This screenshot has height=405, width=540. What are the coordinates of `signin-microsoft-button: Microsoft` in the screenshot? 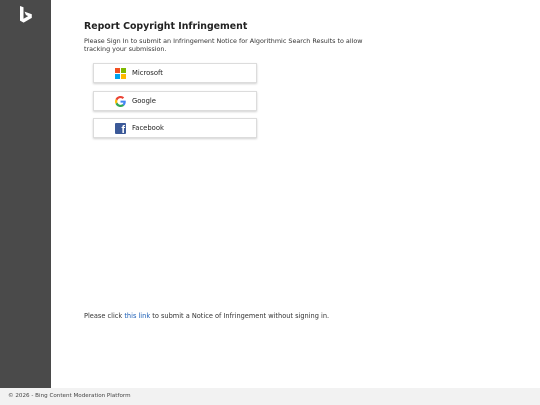 It's located at (175, 73).